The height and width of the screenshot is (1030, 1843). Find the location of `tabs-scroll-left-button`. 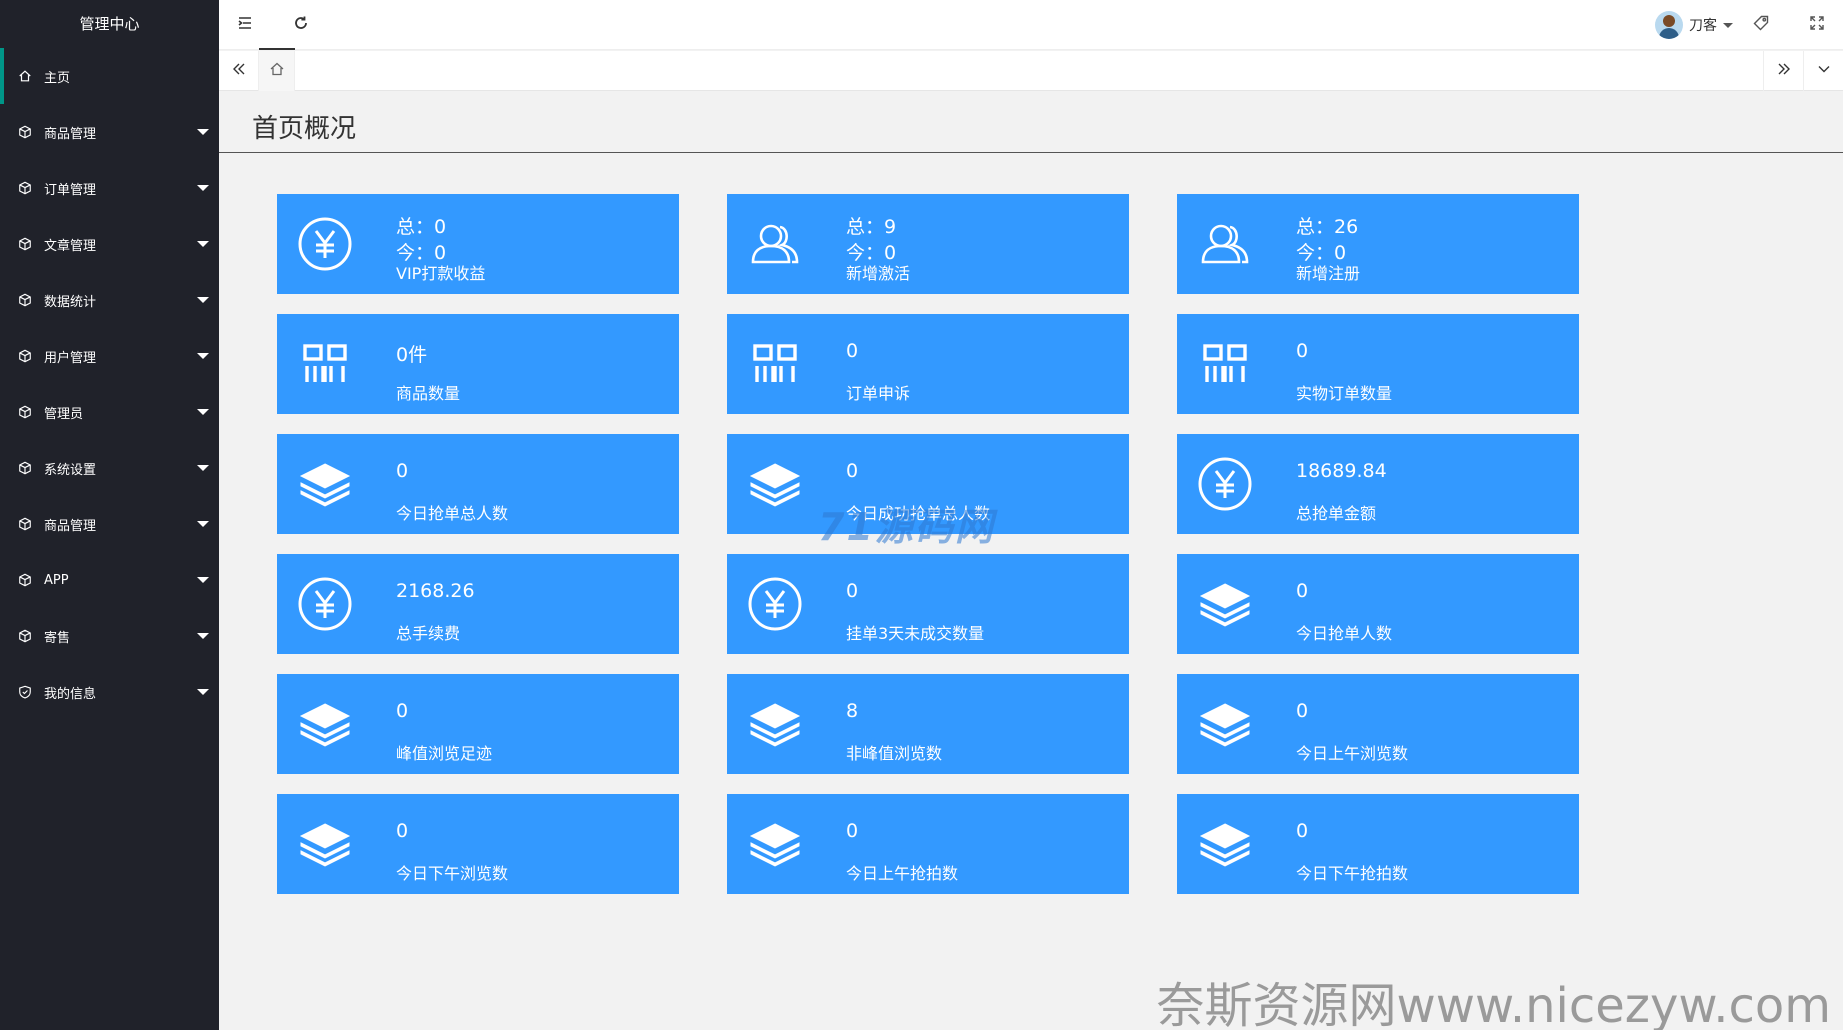

tabs-scroll-left-button is located at coordinates (239, 71).